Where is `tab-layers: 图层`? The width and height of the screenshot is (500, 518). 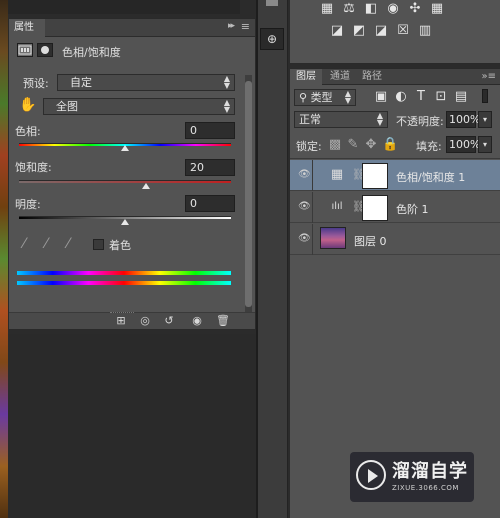 tab-layers: 图层 is located at coordinates (306, 77).